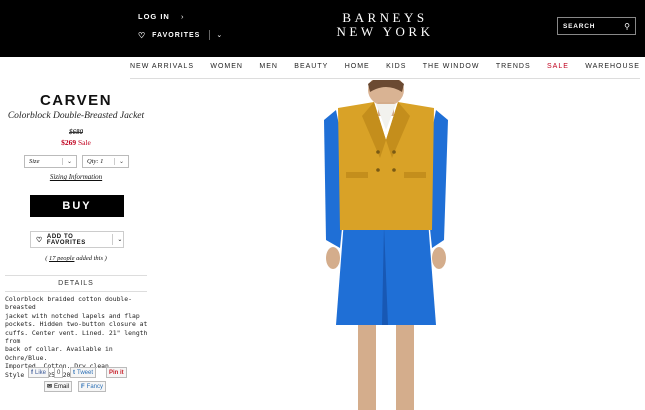 This screenshot has height=410, width=645. I want to click on right-pocket-flap, so click(415, 175).